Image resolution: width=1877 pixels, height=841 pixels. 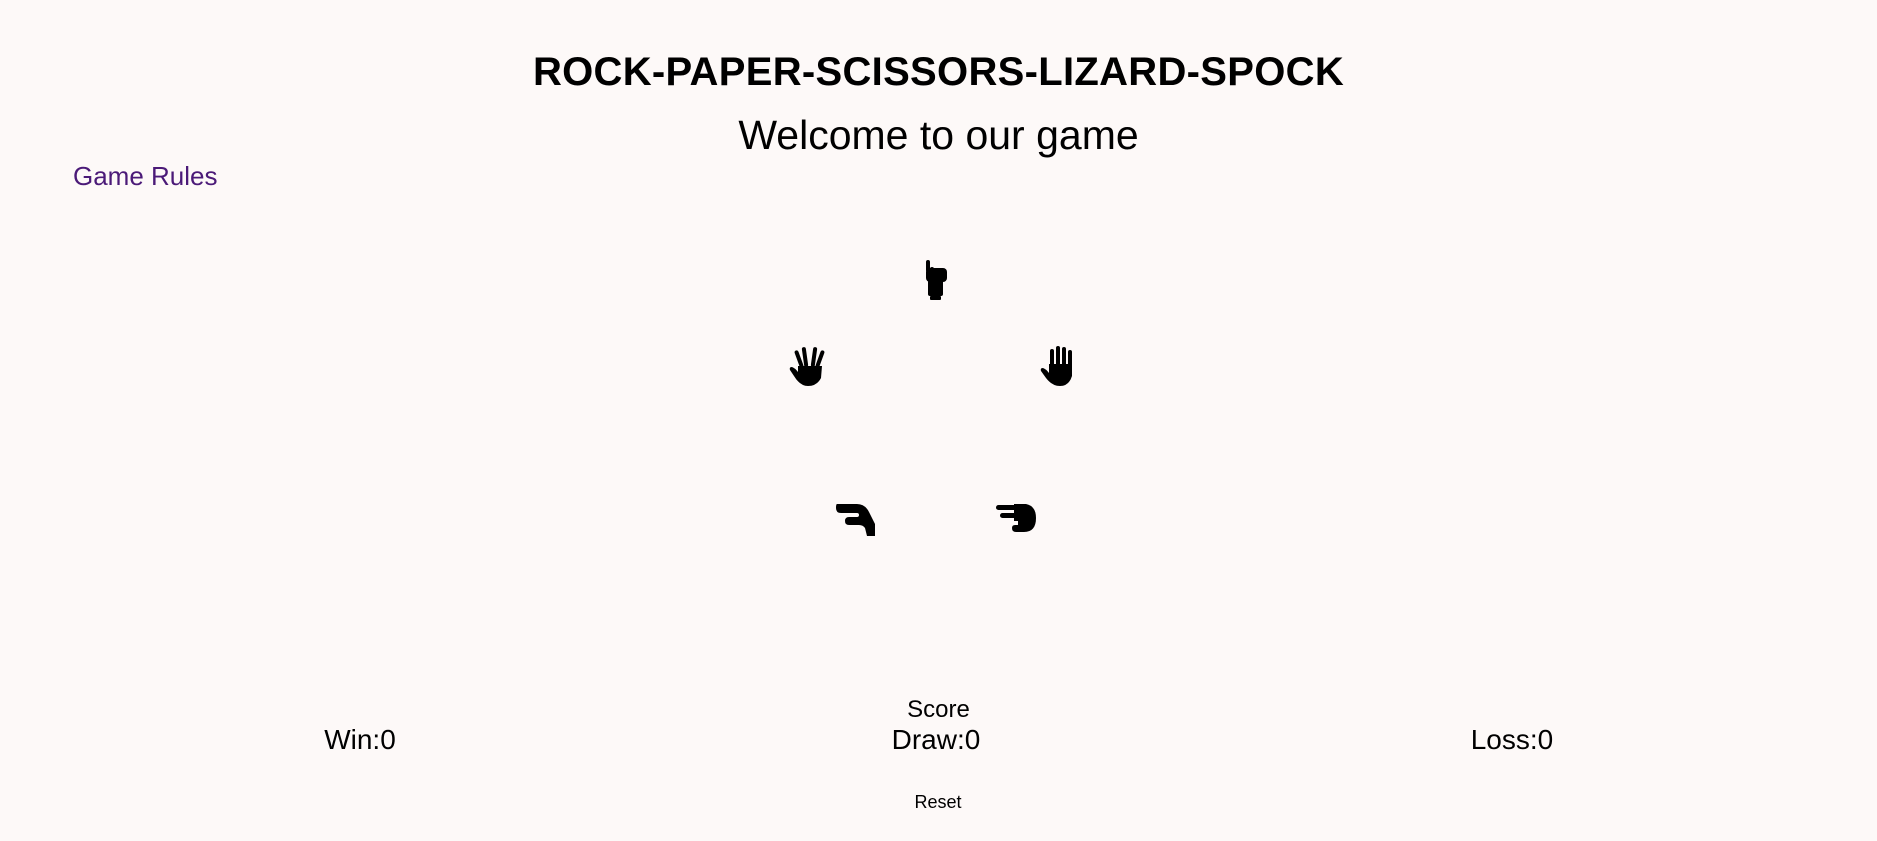 I want to click on loss-counter: Loss:0, so click(x=1512, y=740).